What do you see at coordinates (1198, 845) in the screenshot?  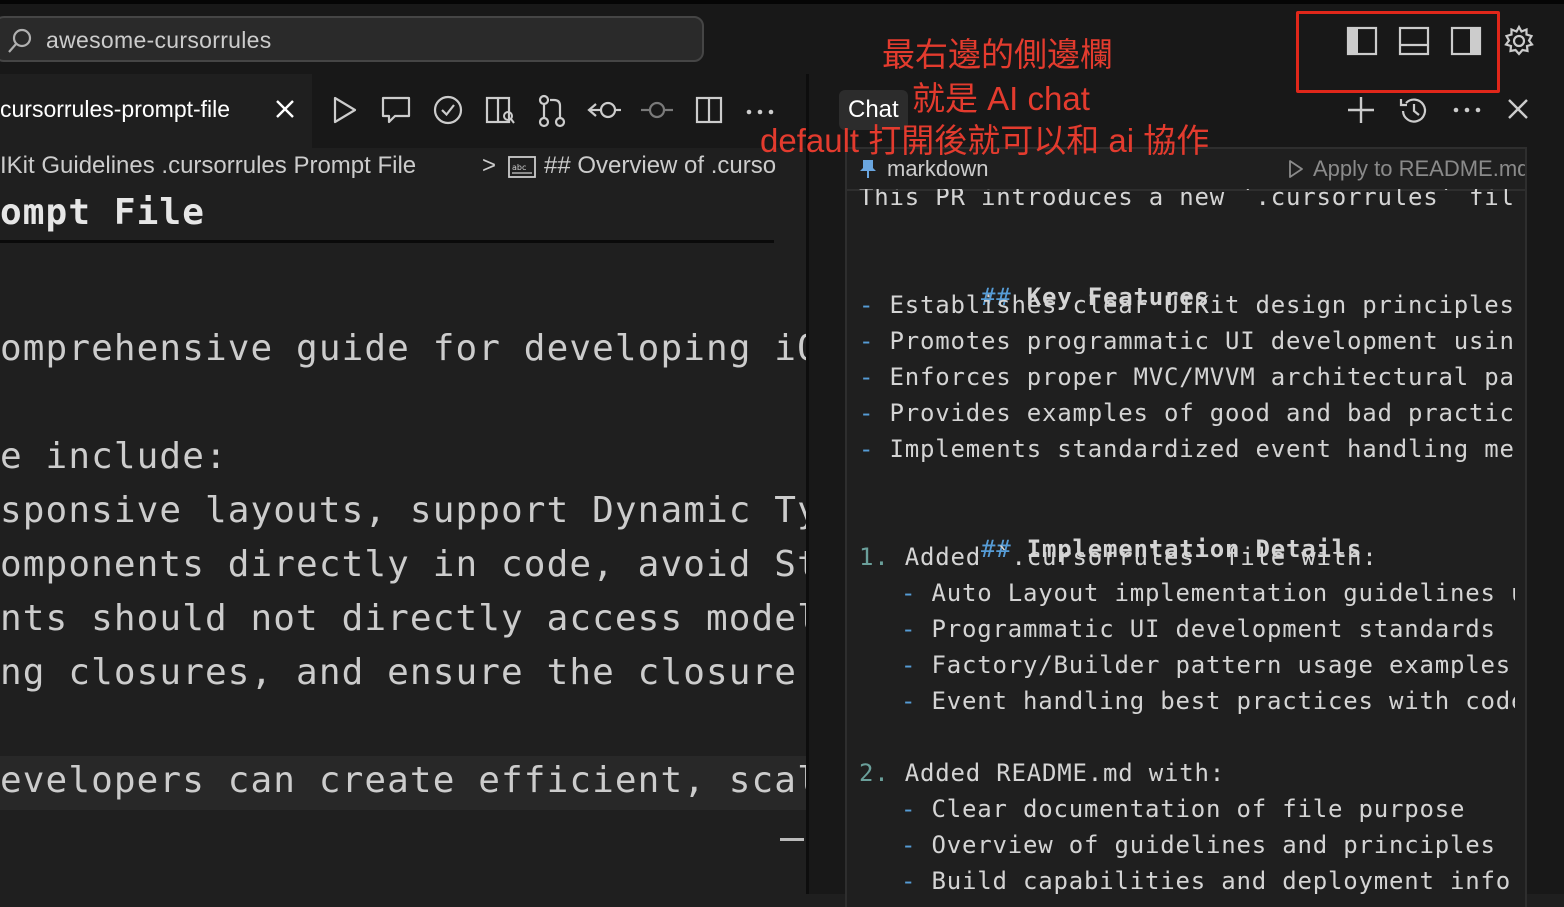 I see `md-sub-bullet: - Overview of guidelines and principles` at bounding box center [1198, 845].